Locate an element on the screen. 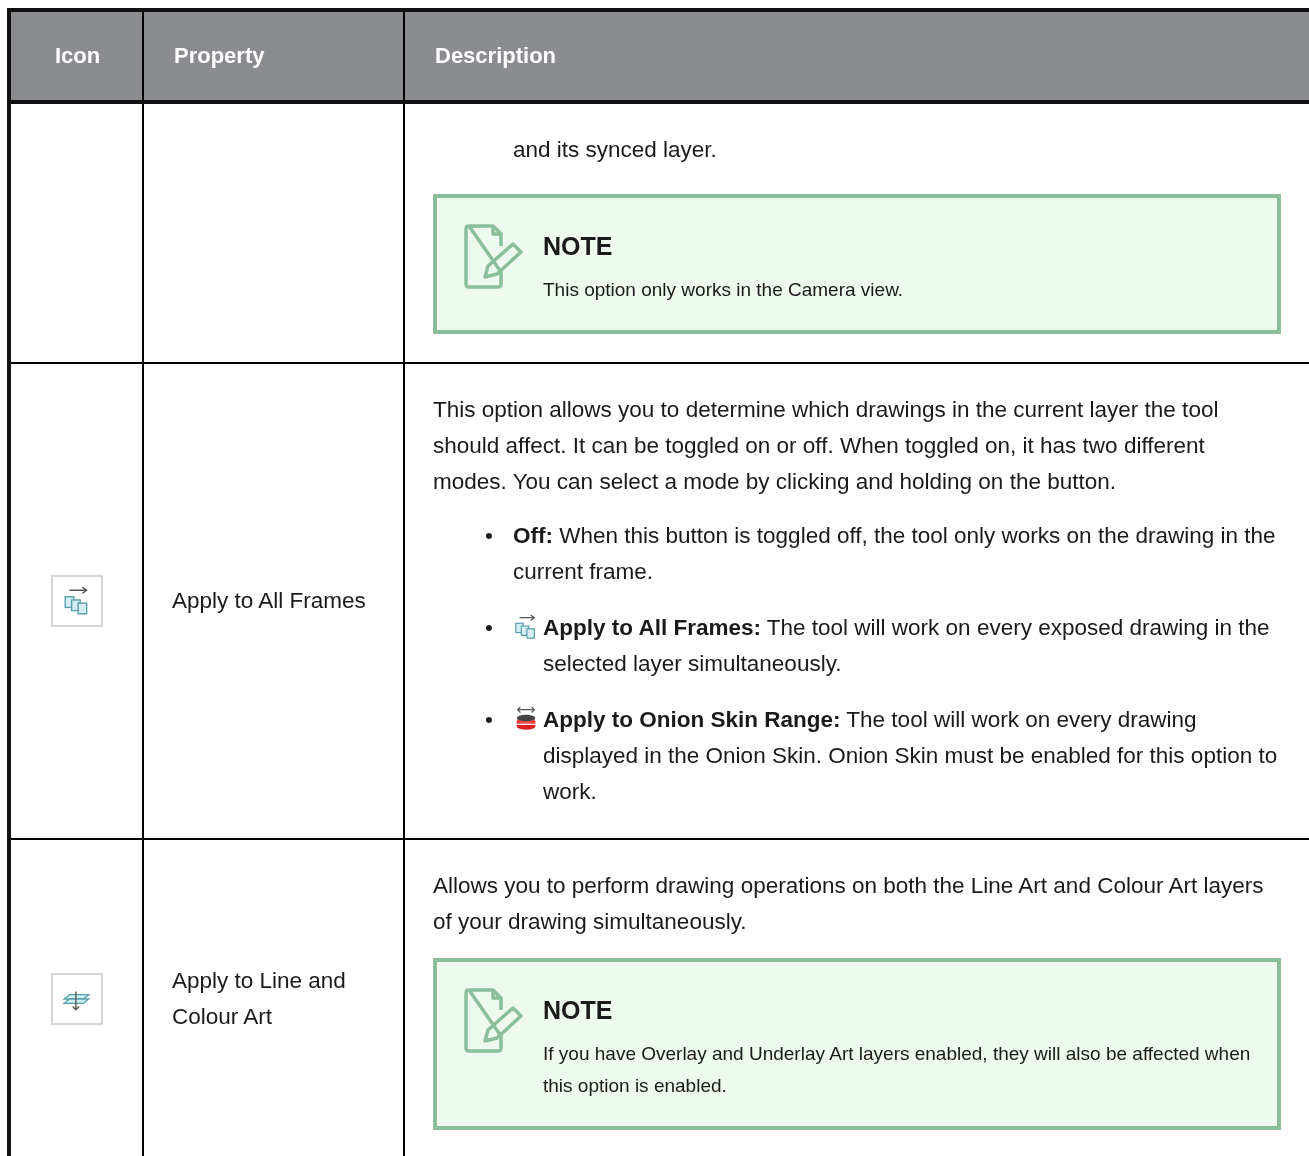  description-text: and its synced layer. is located at coordinates (615, 150).